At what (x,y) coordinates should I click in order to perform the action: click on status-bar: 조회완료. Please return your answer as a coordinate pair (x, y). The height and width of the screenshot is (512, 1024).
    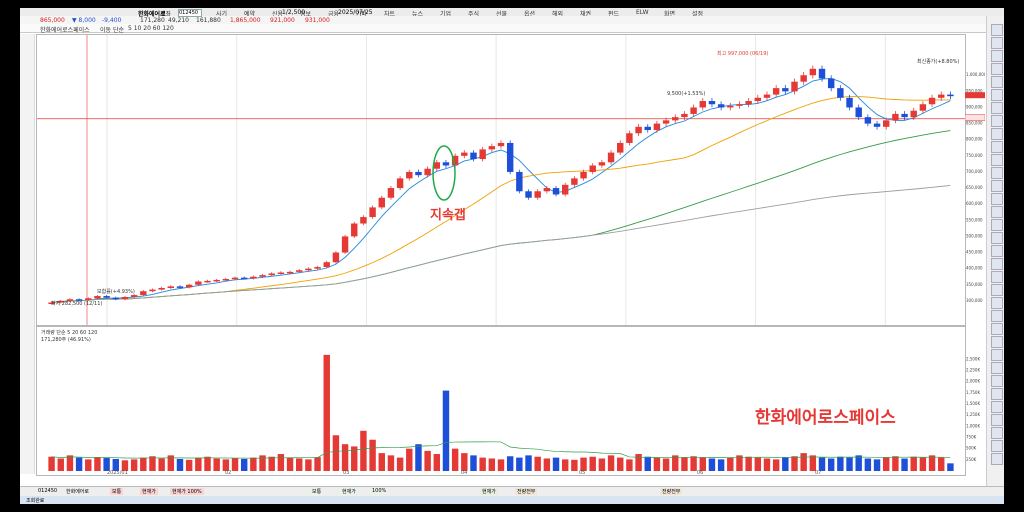
    Looking at the image, I should click on (512, 500).